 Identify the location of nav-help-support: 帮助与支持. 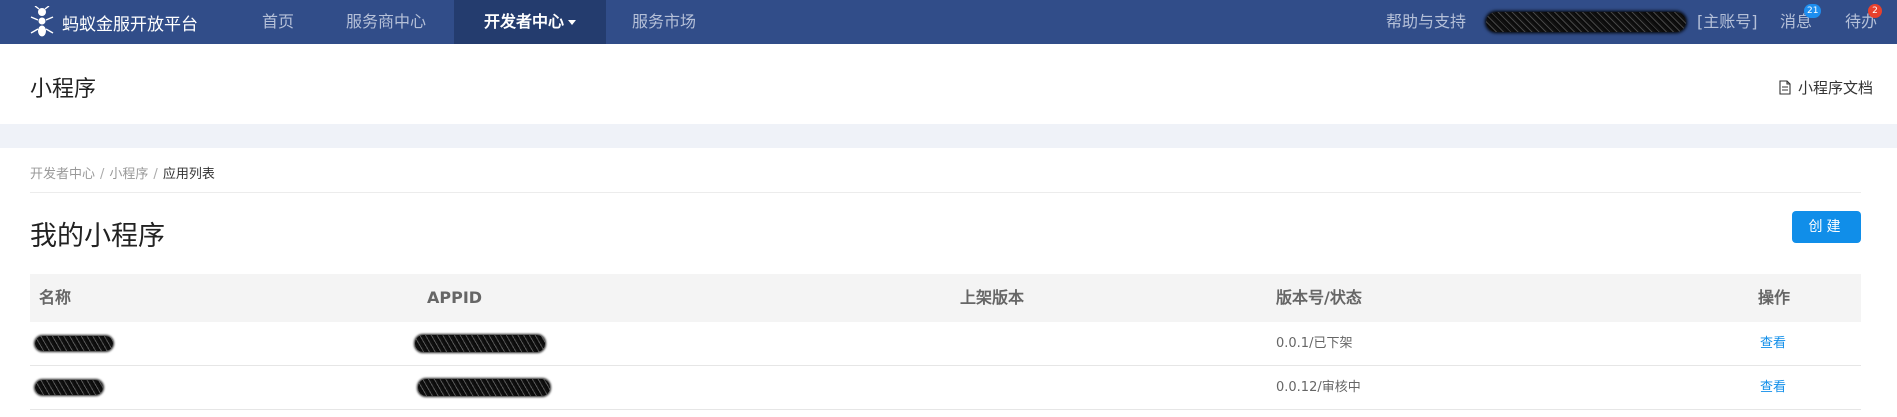
(1426, 22).